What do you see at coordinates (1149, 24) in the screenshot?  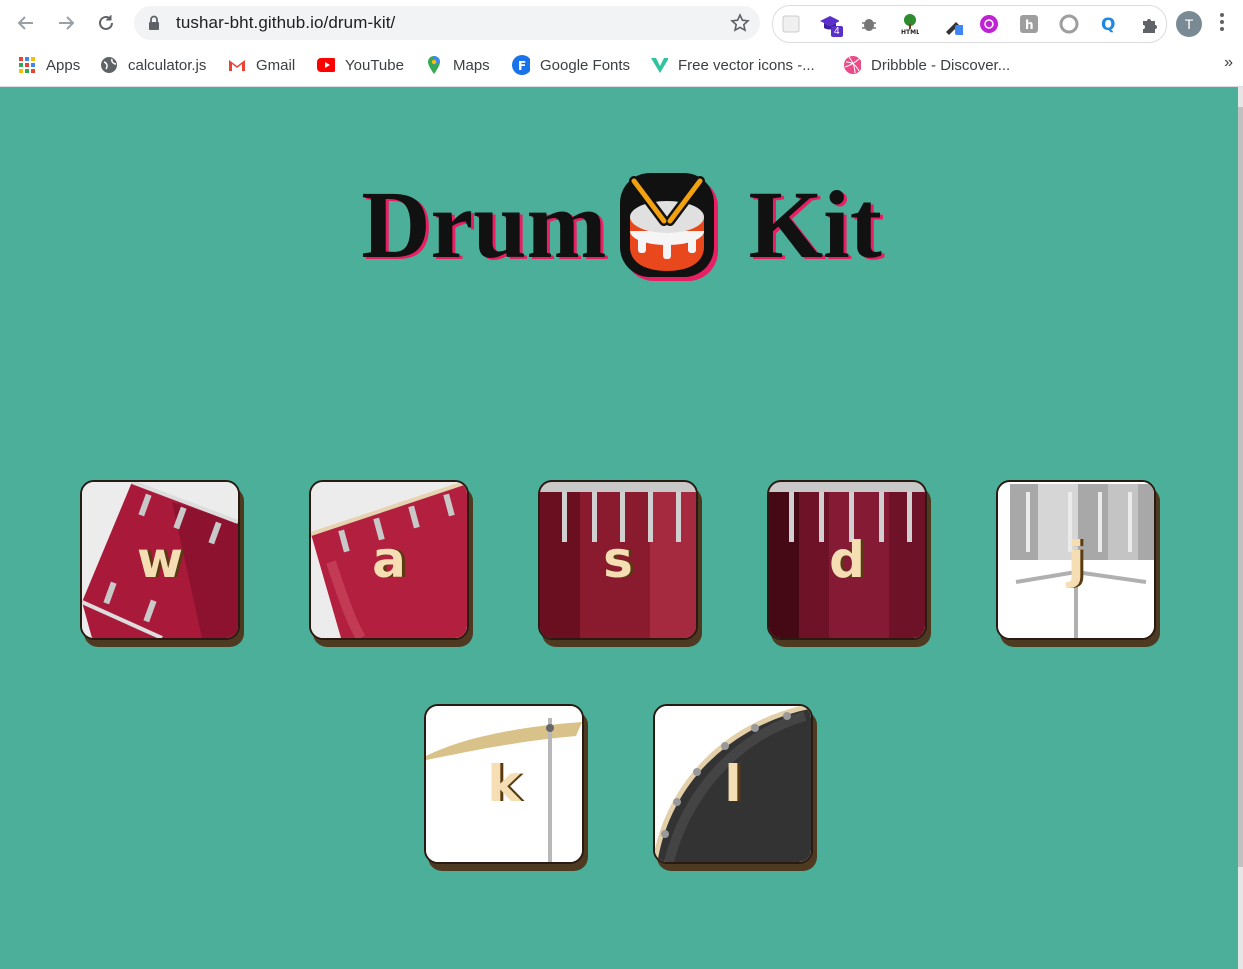 I see `puzzle-icon` at bounding box center [1149, 24].